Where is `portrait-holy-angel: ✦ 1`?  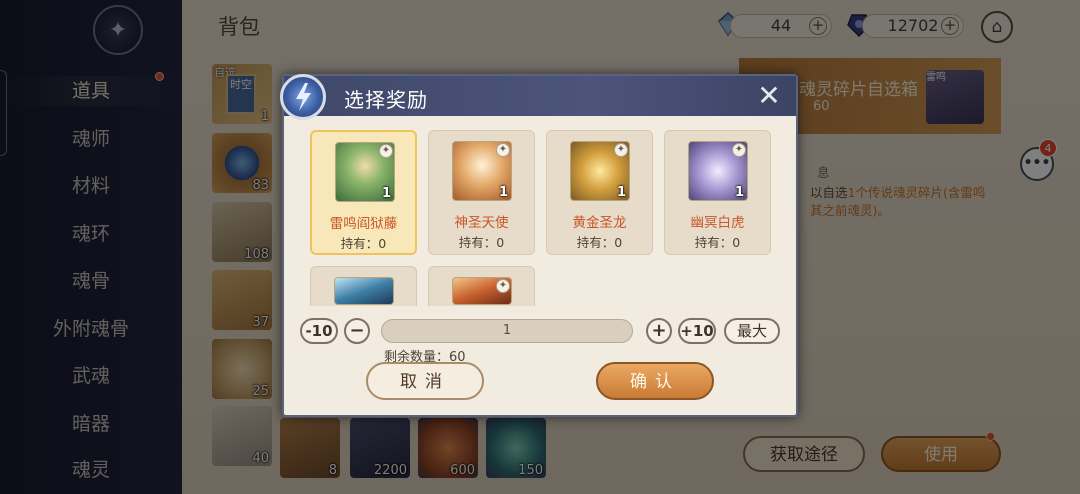 portrait-holy-angel: ✦ 1 is located at coordinates (482, 171).